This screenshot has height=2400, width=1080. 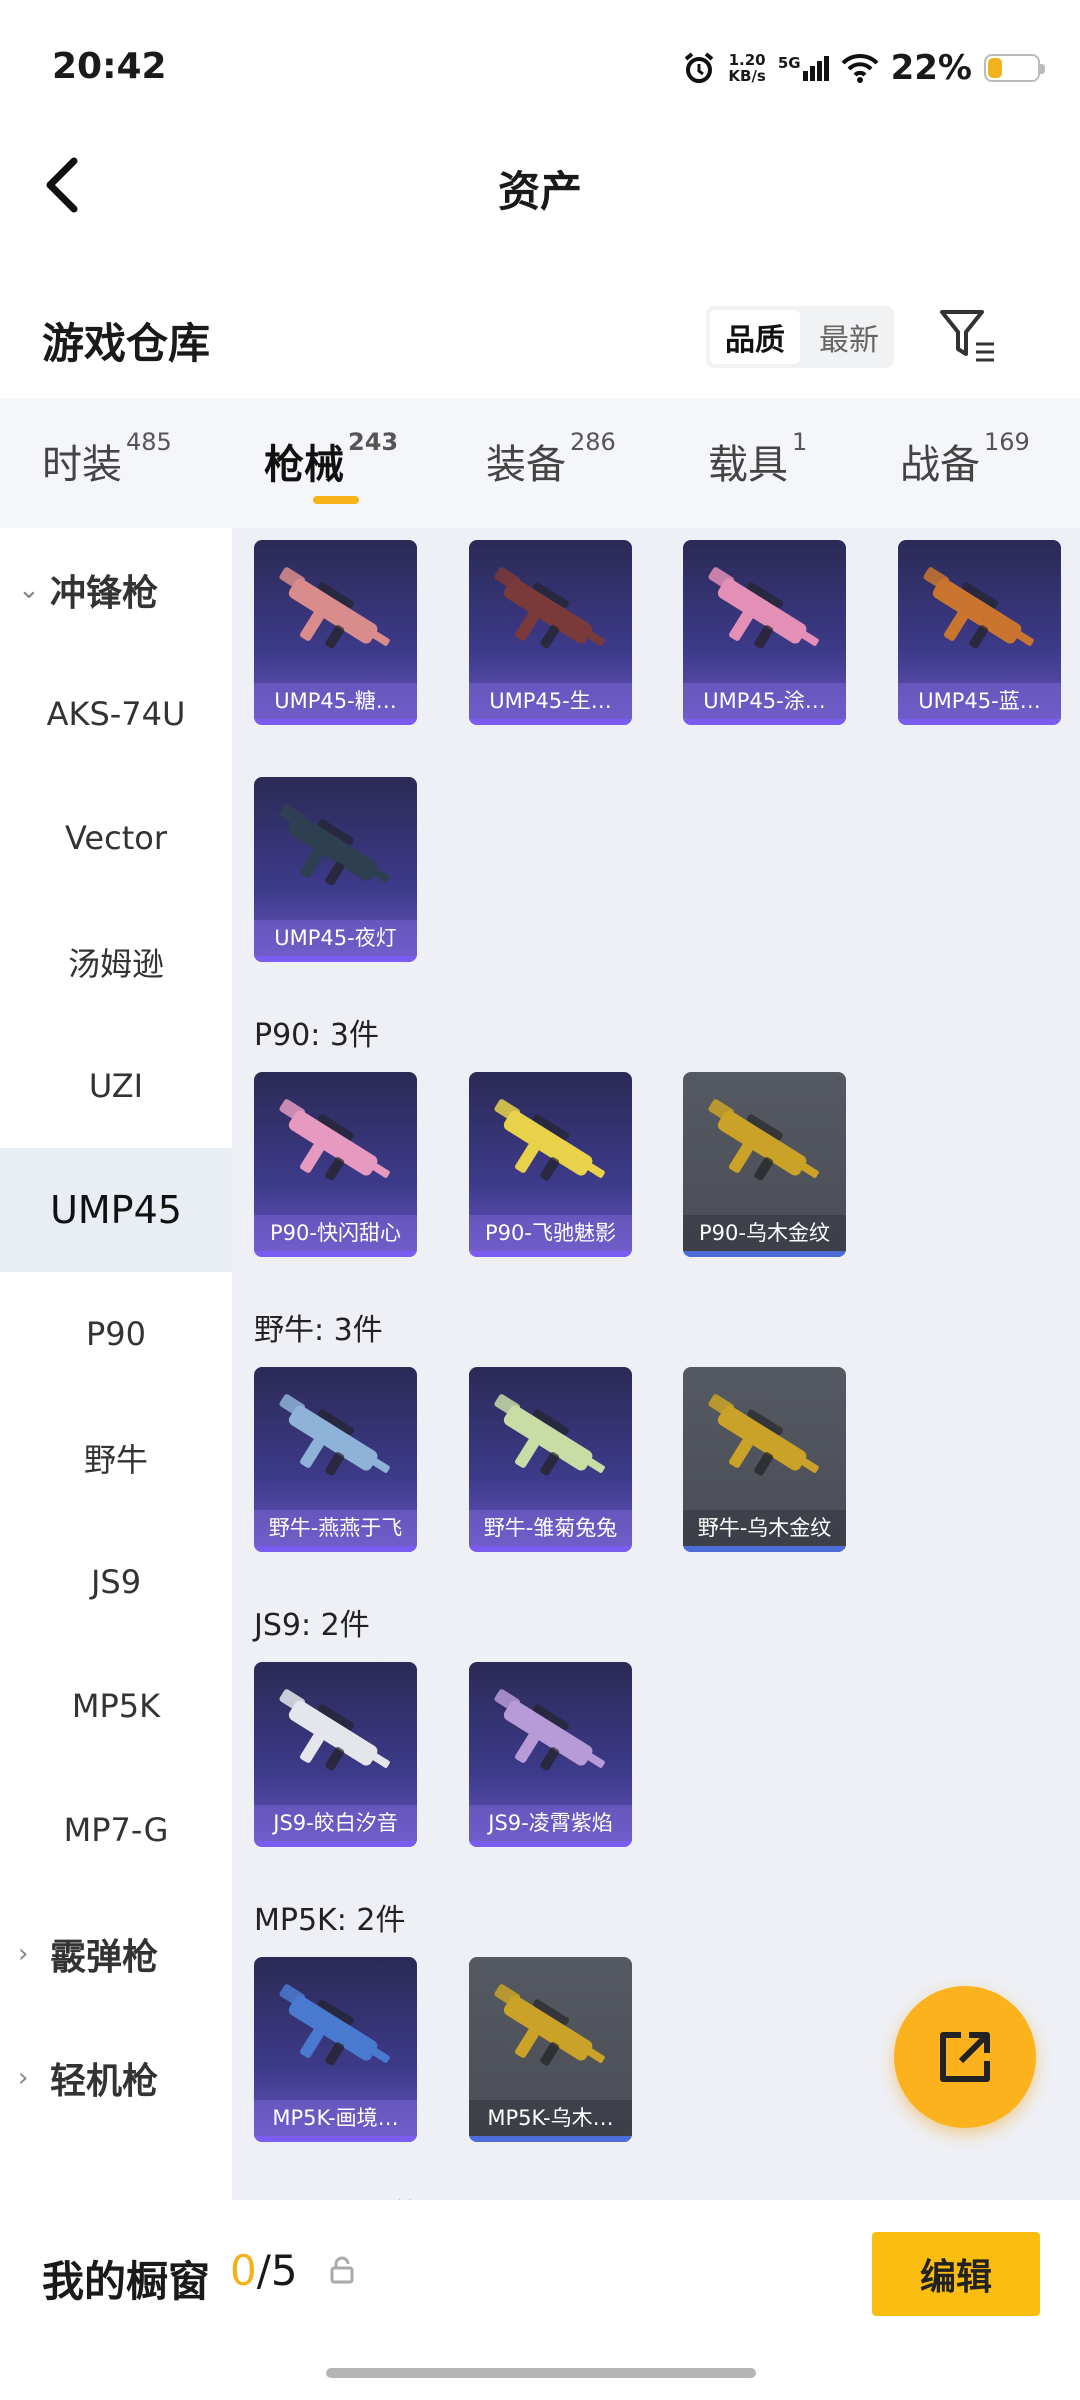 What do you see at coordinates (116, 962) in the screenshot?
I see `sidebar-item-thompson: 汤姆逊` at bounding box center [116, 962].